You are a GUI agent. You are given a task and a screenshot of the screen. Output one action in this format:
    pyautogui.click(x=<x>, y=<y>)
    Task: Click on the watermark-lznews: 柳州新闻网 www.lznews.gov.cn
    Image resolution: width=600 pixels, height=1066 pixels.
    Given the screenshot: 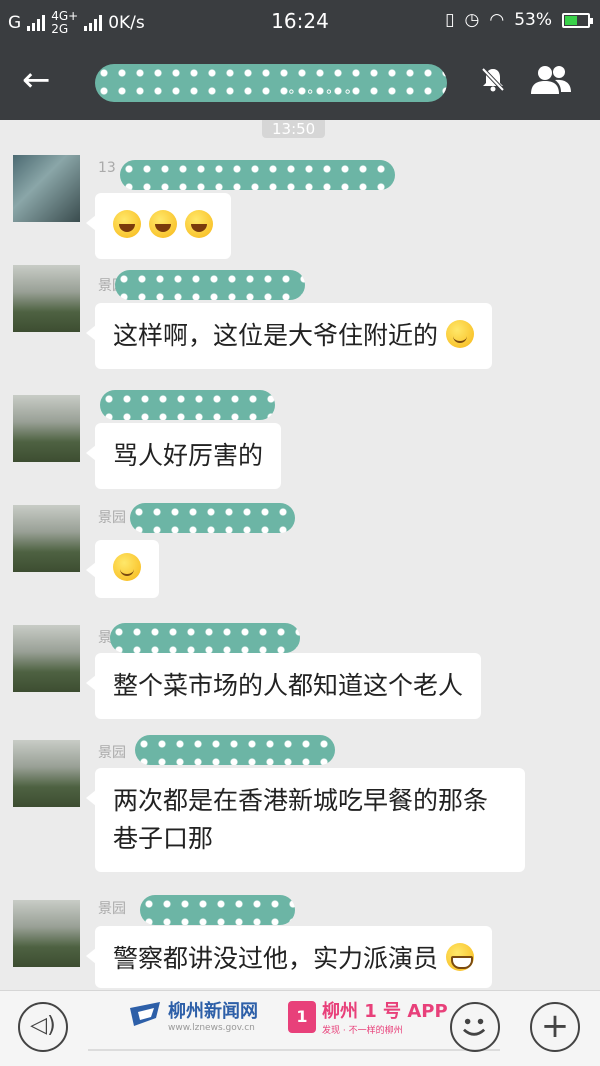 What is the action you would take?
    pyautogui.click(x=193, y=1015)
    